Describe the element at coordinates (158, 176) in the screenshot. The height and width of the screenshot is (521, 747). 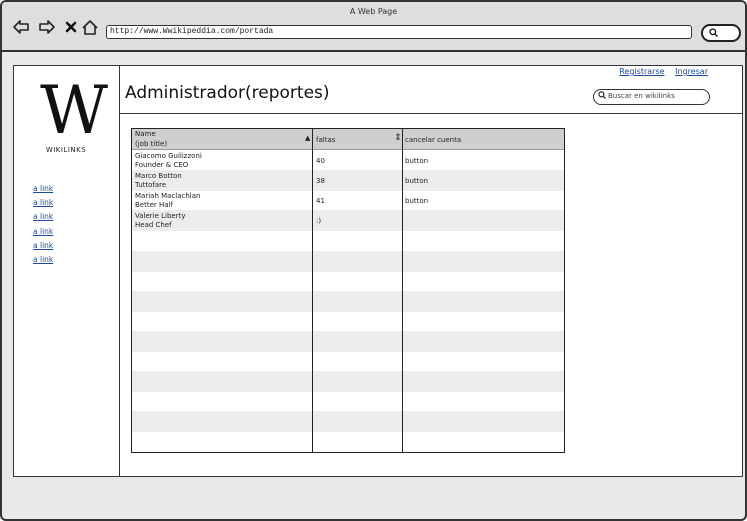
I see `person-name: Marco Botton` at that location.